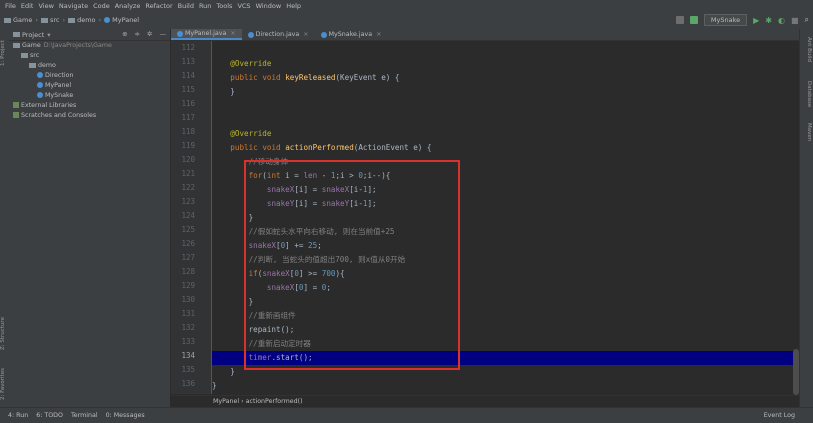 This screenshot has height=423, width=813. Describe the element at coordinates (781, 20) in the screenshot. I see `coverage-icon: ◐` at that location.